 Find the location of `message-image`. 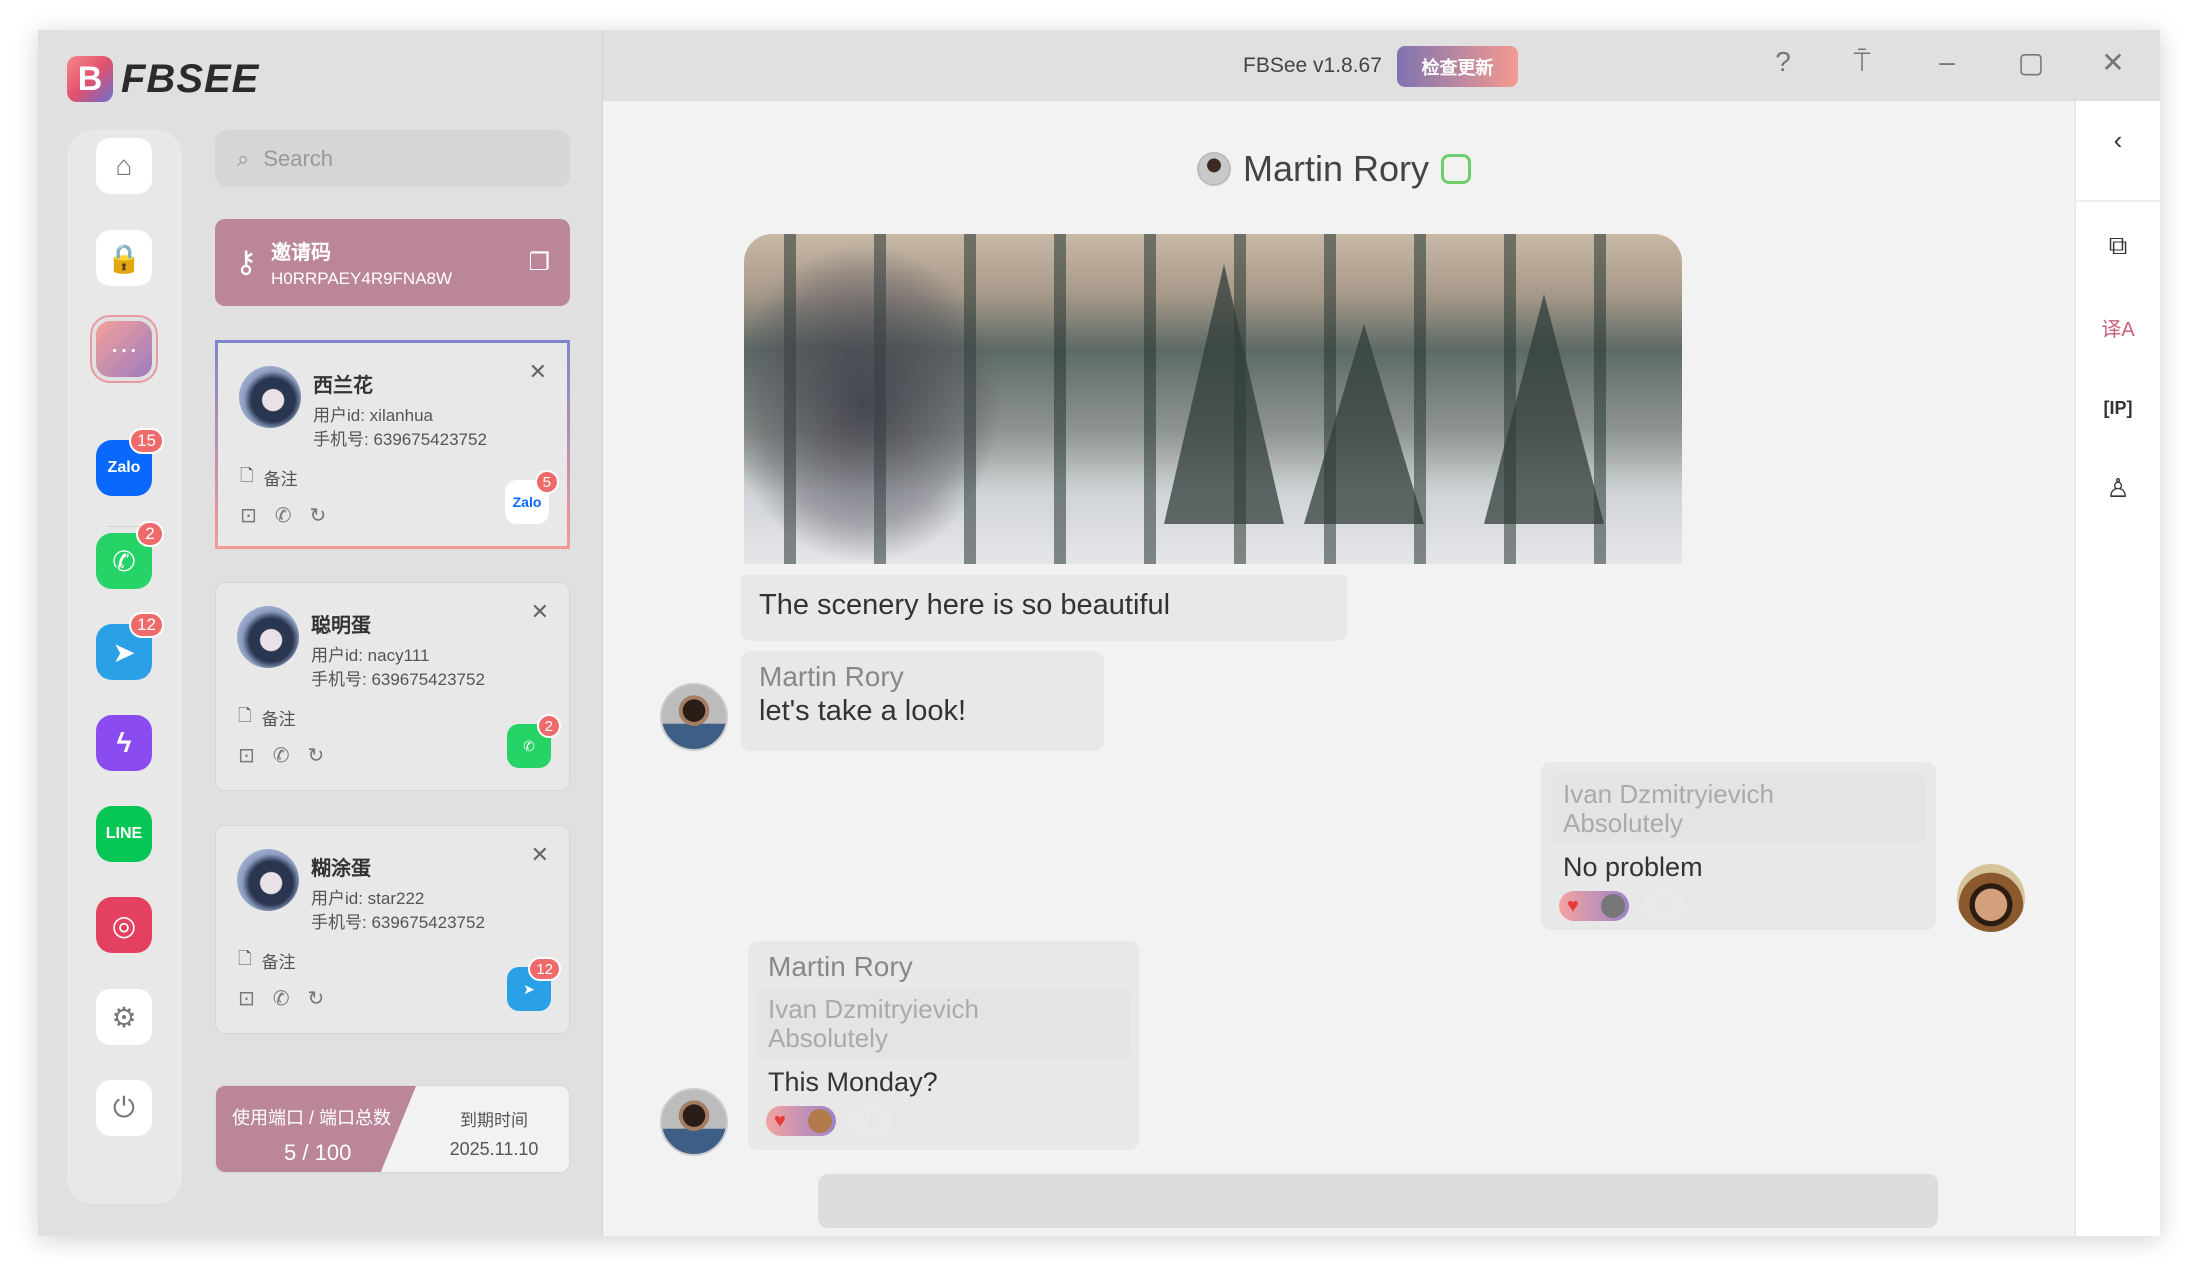

message-image is located at coordinates (1213, 399).